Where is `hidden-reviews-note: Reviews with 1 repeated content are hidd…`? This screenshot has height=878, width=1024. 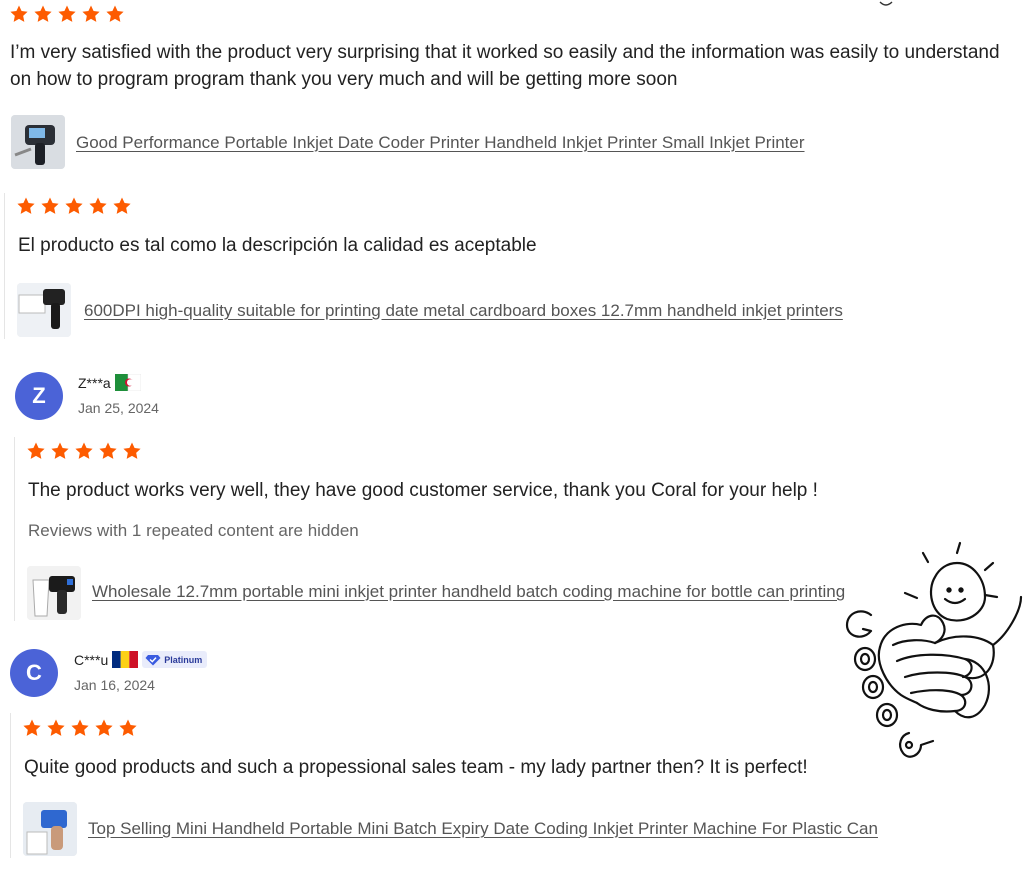 hidden-reviews-note: Reviews with 1 repeated content are hidd… is located at coordinates (193, 531).